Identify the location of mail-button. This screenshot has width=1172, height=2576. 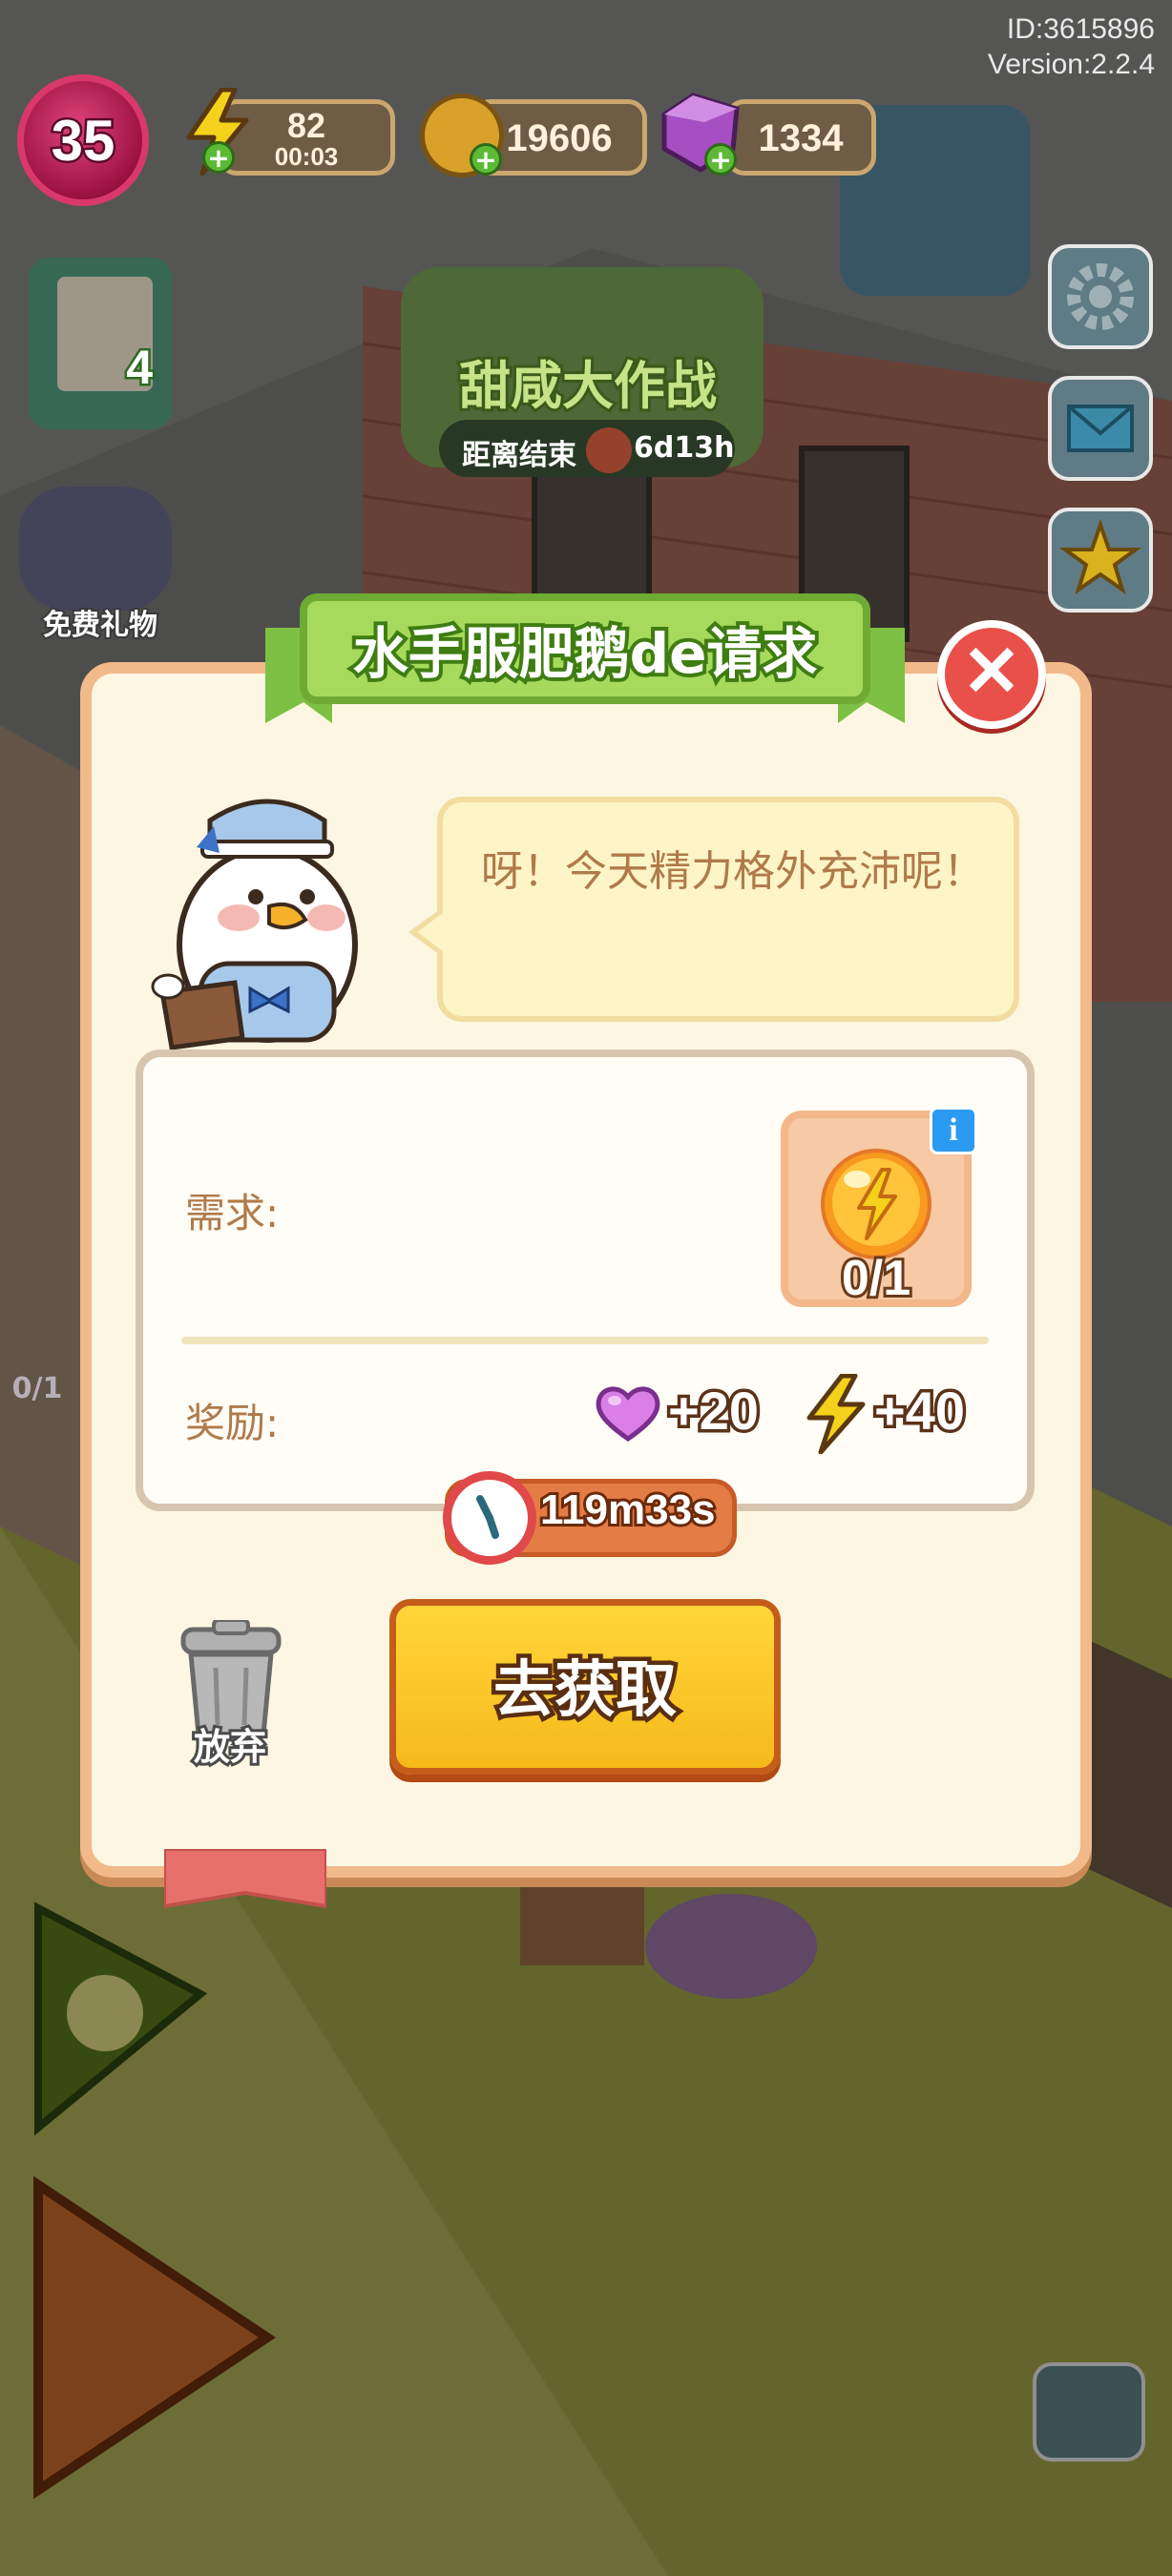
(1100, 428).